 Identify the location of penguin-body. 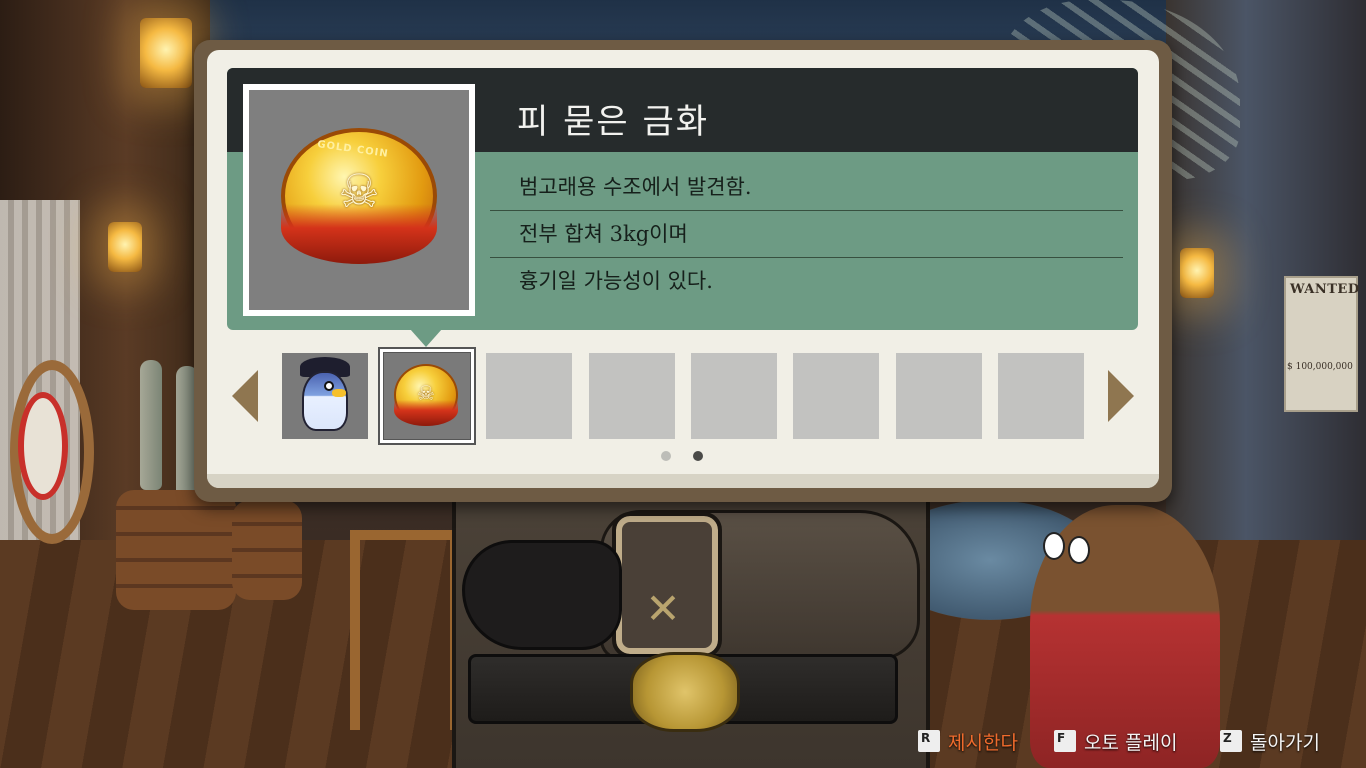
(325, 401).